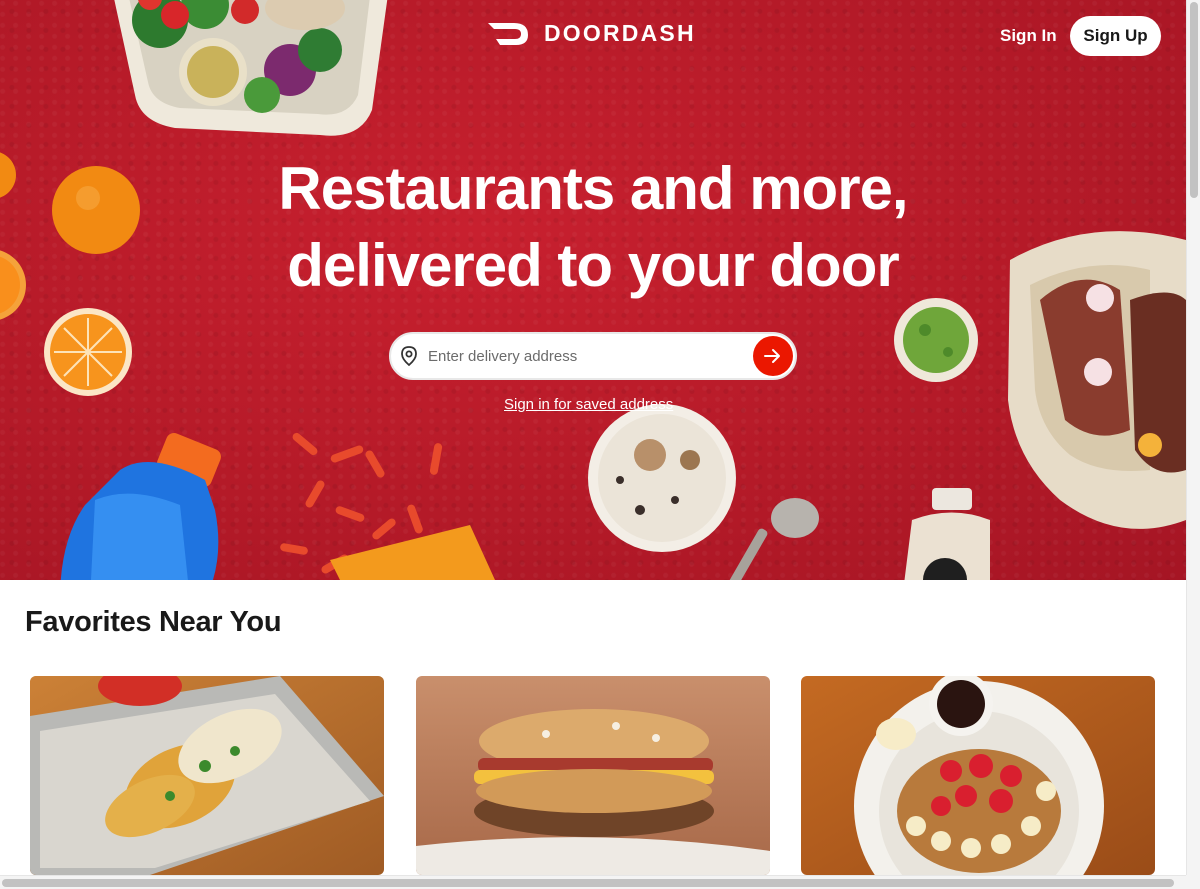 The height and width of the screenshot is (889, 1200). What do you see at coordinates (153, 622) in the screenshot?
I see `favorites-heading: Favorites Near You` at bounding box center [153, 622].